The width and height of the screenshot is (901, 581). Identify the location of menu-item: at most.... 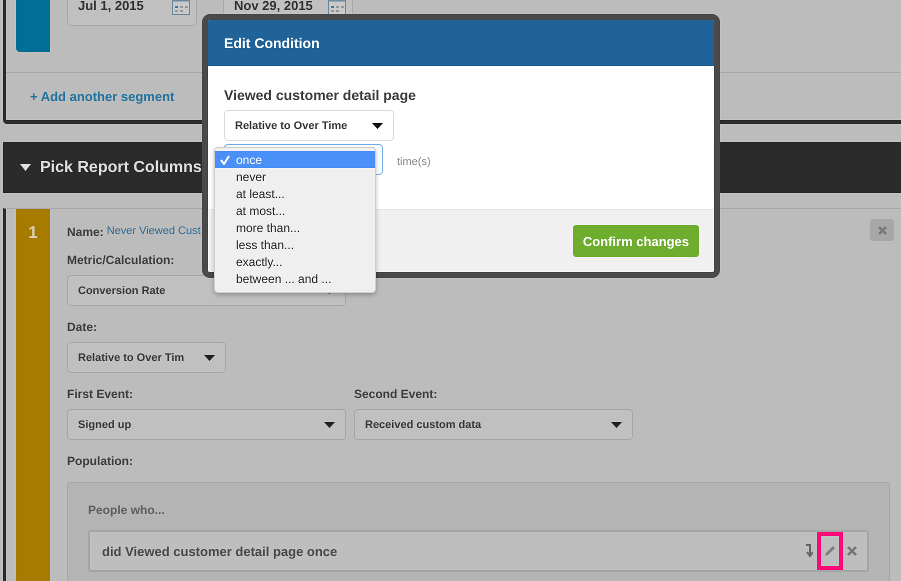
(295, 210).